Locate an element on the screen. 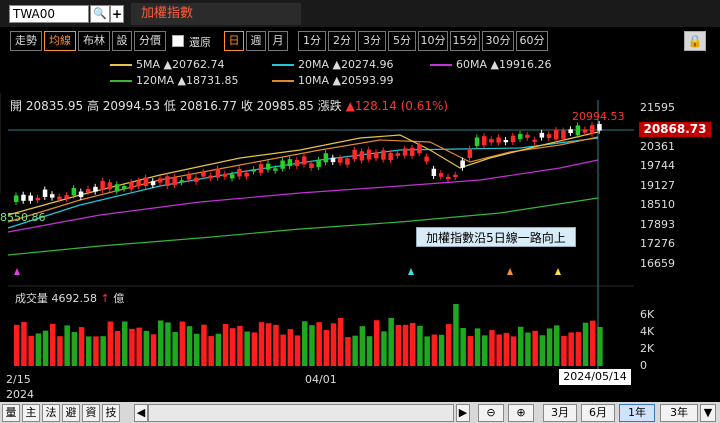  tab-volume: 量 is located at coordinates (11, 413).